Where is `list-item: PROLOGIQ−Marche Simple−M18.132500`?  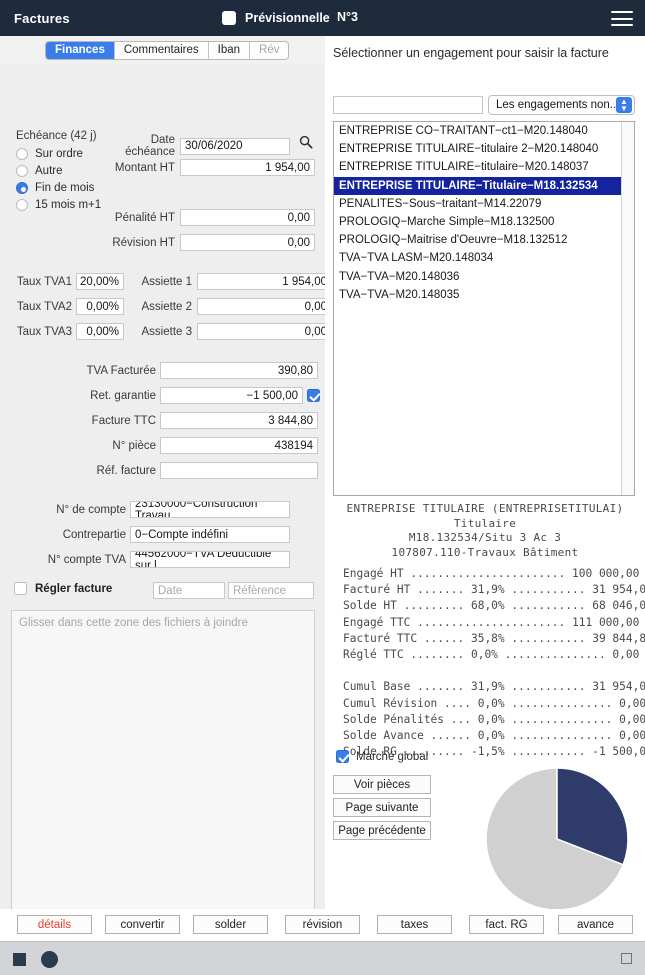
list-item: PROLOGIQ−Marche Simple−M18.132500 is located at coordinates (484, 222).